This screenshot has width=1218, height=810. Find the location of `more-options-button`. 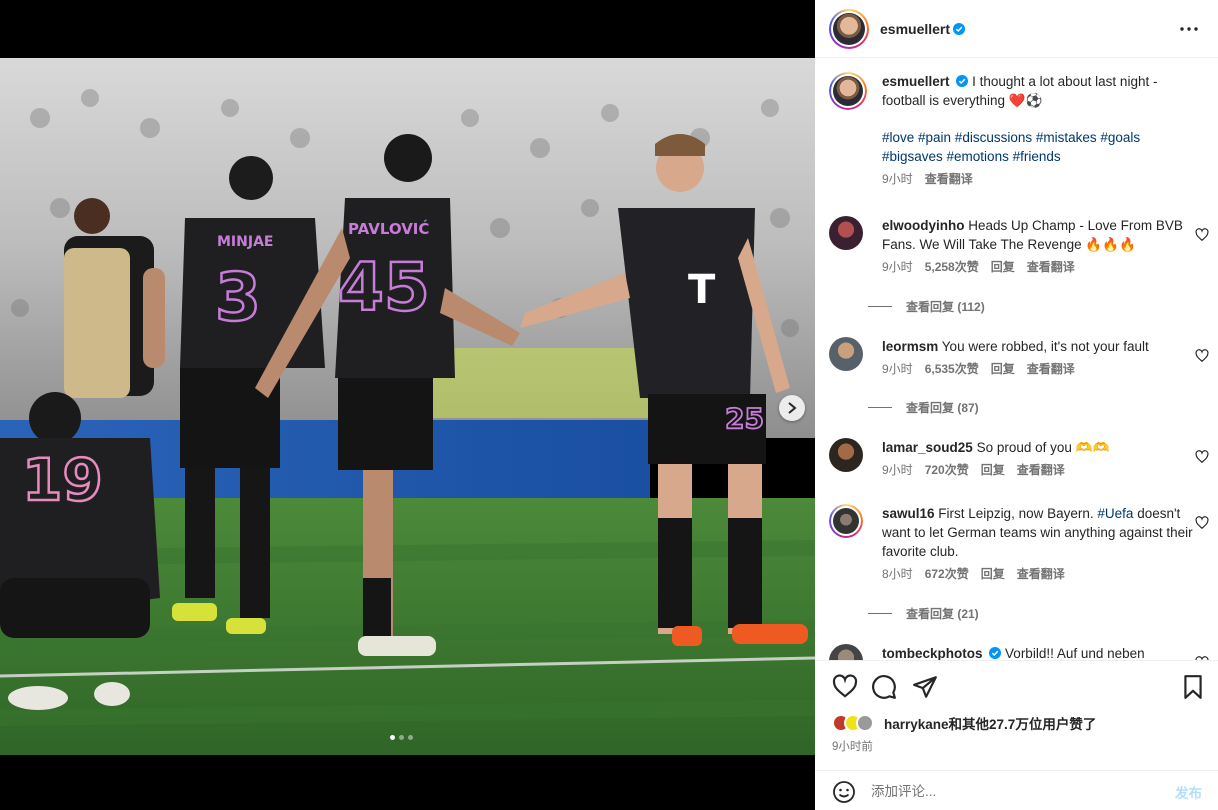

more-options-button is located at coordinates (1189, 29).